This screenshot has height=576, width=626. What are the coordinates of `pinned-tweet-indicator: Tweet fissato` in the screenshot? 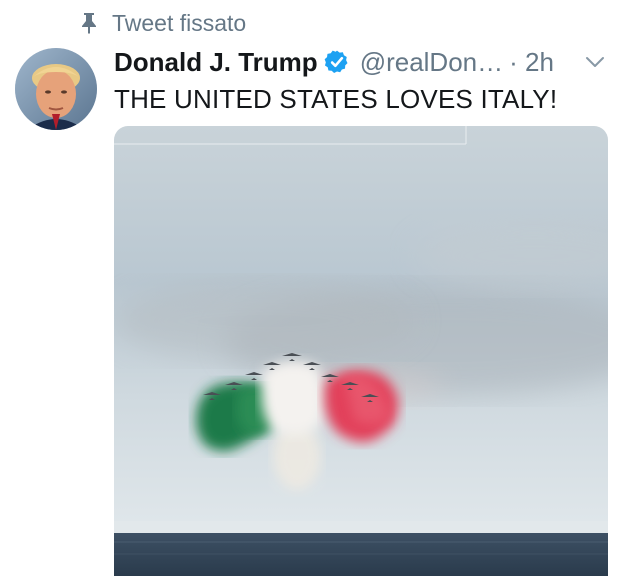 It's located at (163, 23).